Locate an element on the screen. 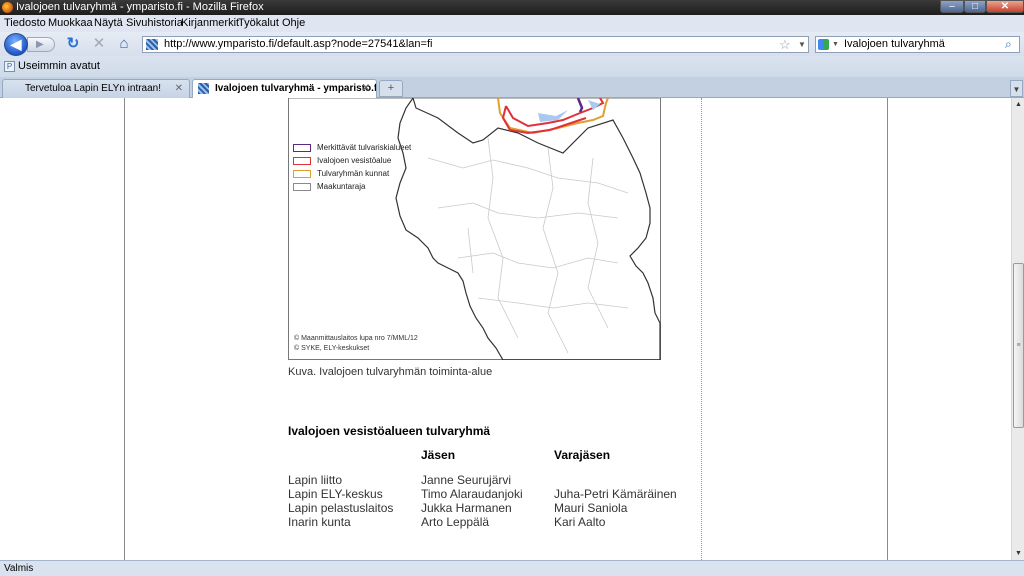 The image size is (1024, 576). tab-ivalojoen: Ivalojoen tulvaryhmä - ymparisto.fi ✕ is located at coordinates (284, 89).